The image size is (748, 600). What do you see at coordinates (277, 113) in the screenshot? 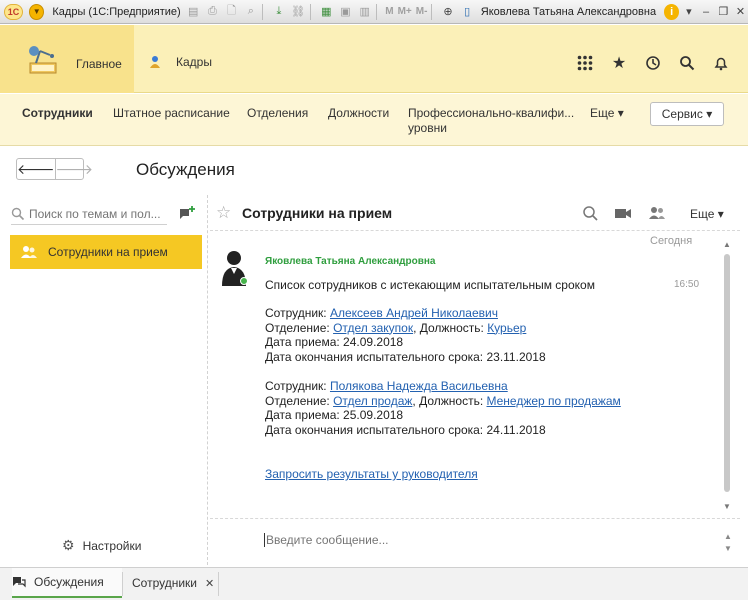
I see `nav-item-departments: Отделения` at bounding box center [277, 113].